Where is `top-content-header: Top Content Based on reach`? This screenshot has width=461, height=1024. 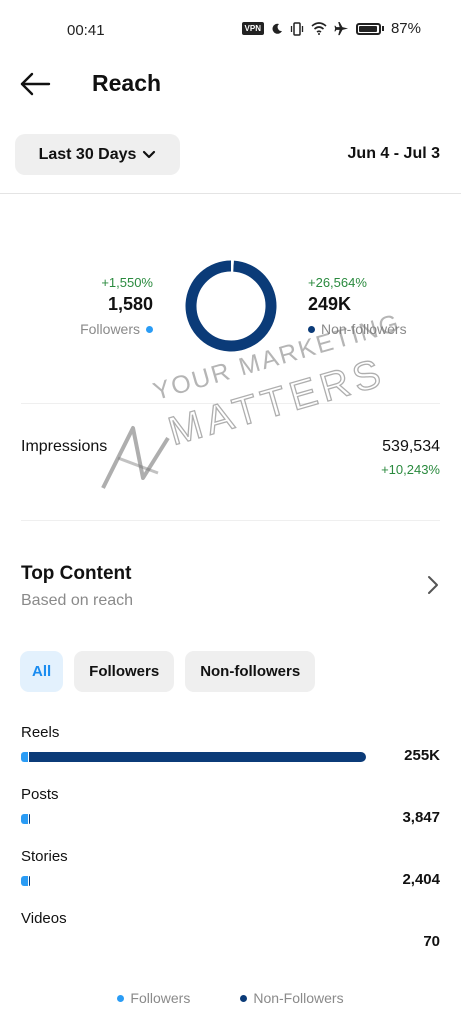
top-content-header: Top Content Based on reach is located at coordinates (230, 590).